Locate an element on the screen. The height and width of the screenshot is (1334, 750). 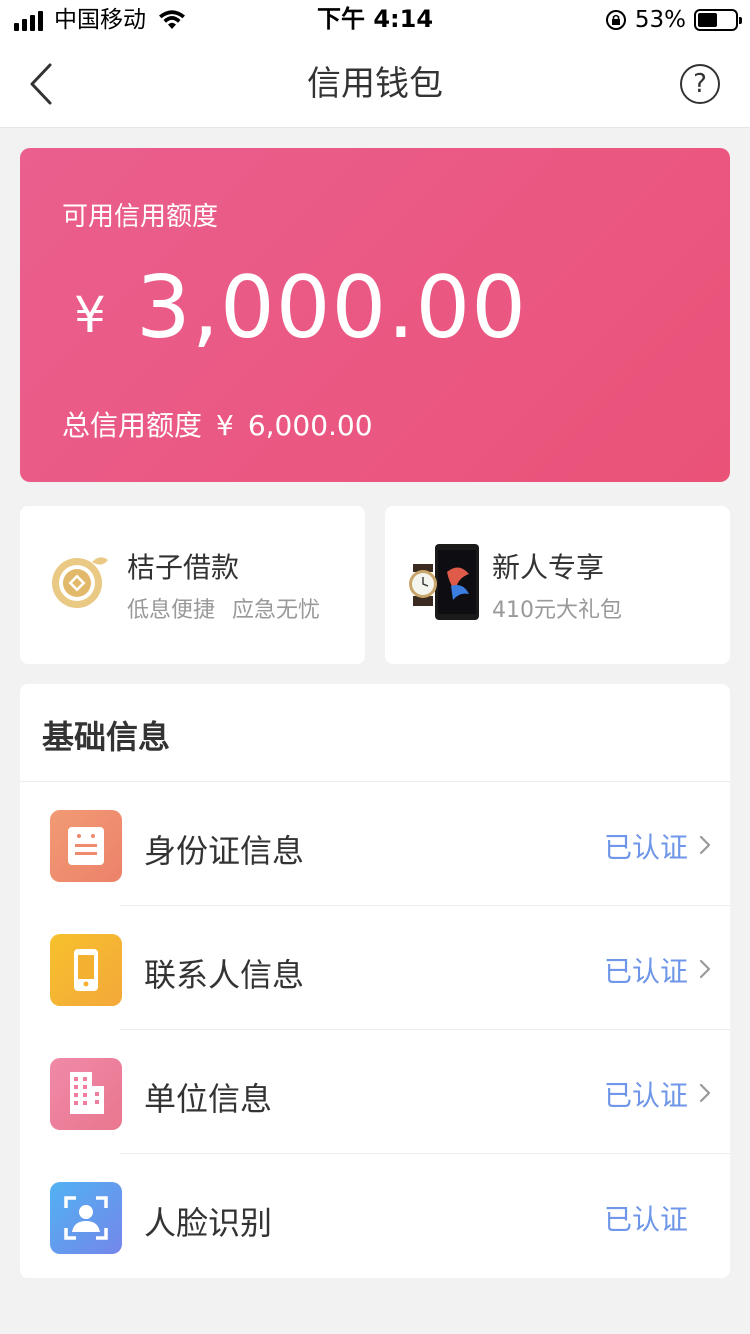
nav-bar: 信用钱包 ? is located at coordinates (375, 84).